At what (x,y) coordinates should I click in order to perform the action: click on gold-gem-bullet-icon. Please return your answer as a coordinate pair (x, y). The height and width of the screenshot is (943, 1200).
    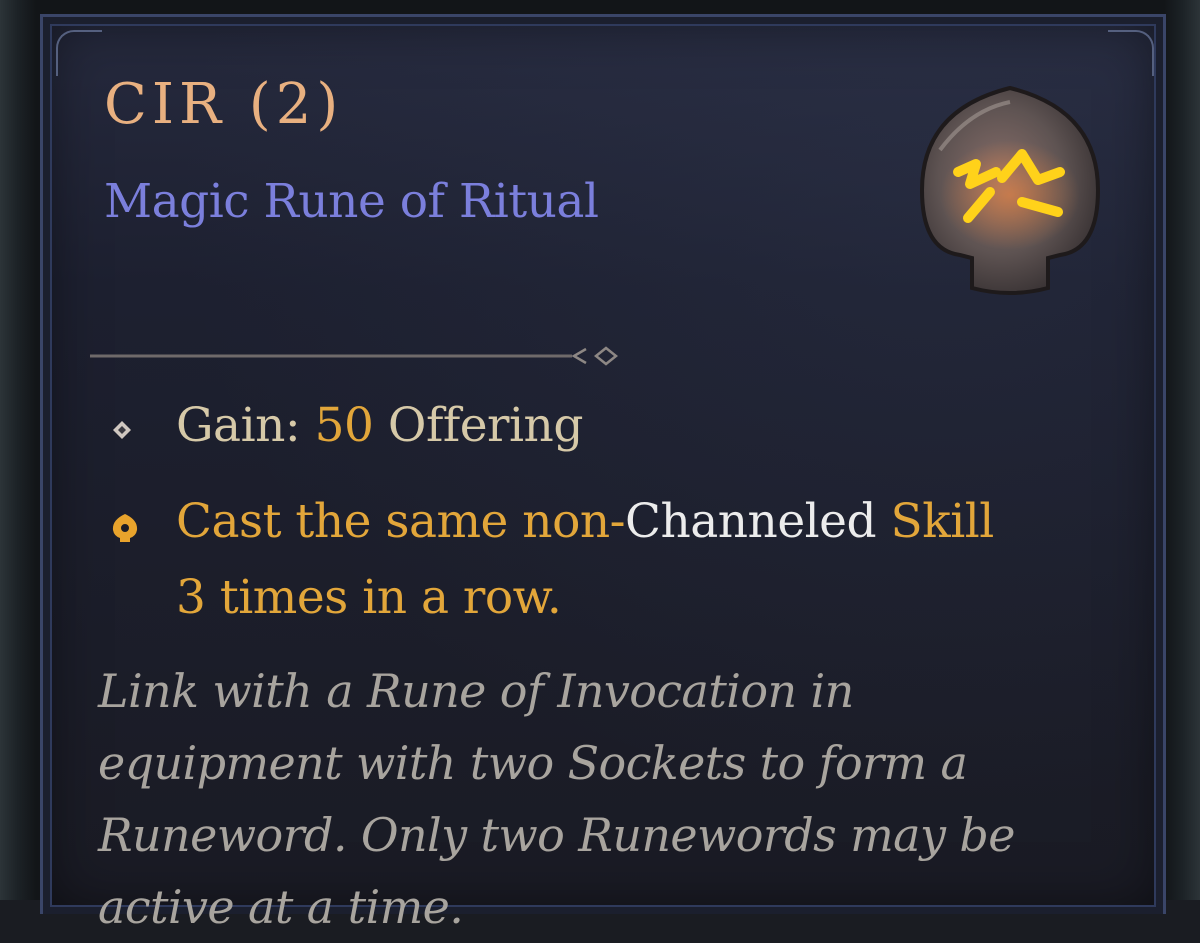
    Looking at the image, I should click on (125, 528).